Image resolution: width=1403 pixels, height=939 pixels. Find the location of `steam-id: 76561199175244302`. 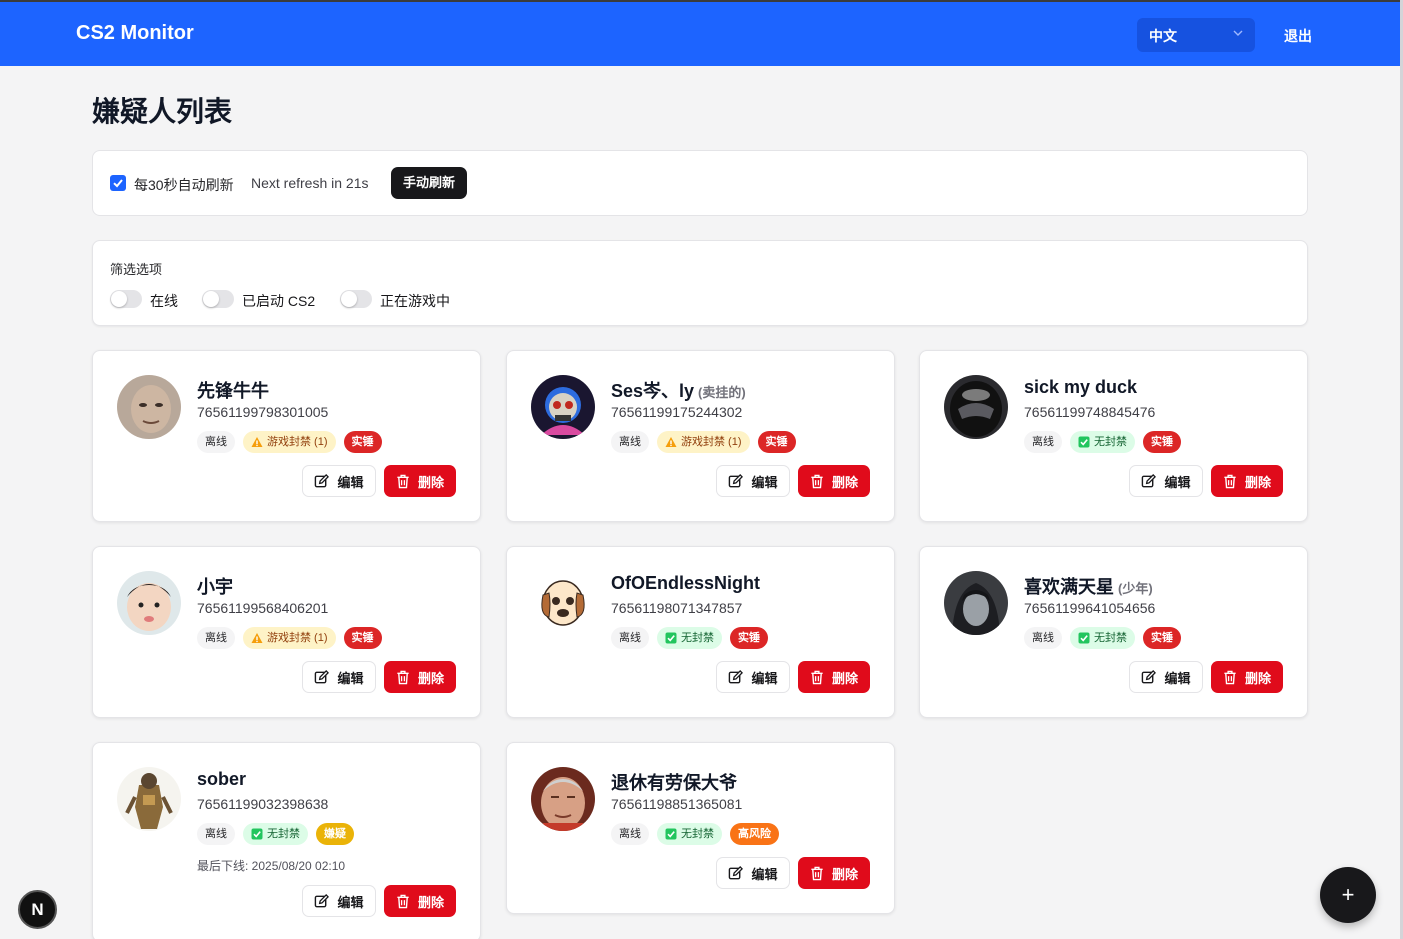

steam-id: 76561199175244302 is located at coordinates (677, 412).